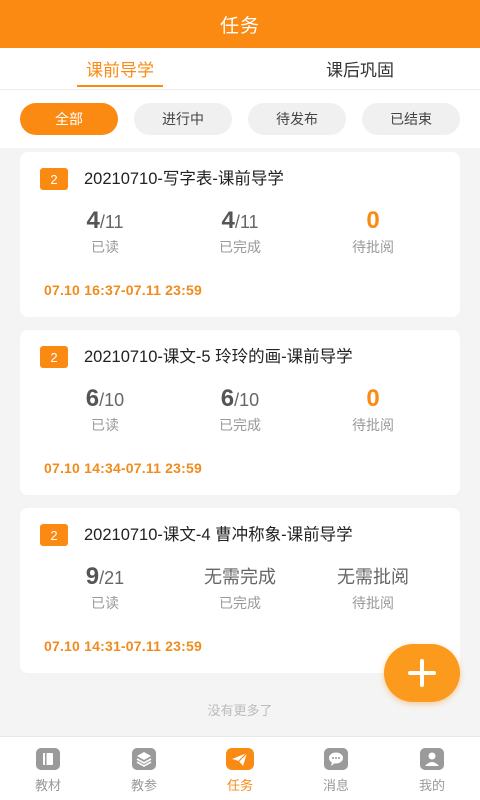 This screenshot has width=480, height=800. I want to click on filter-all: 全部, so click(69, 119).